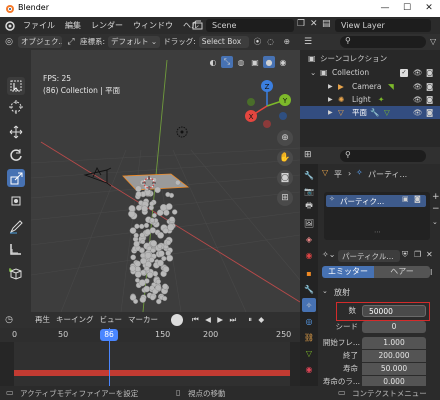 This screenshot has height=400, width=440. What do you see at coordinates (308, 155) in the screenshot?
I see `properties-editor-icon: ⊞` at bounding box center [308, 155].